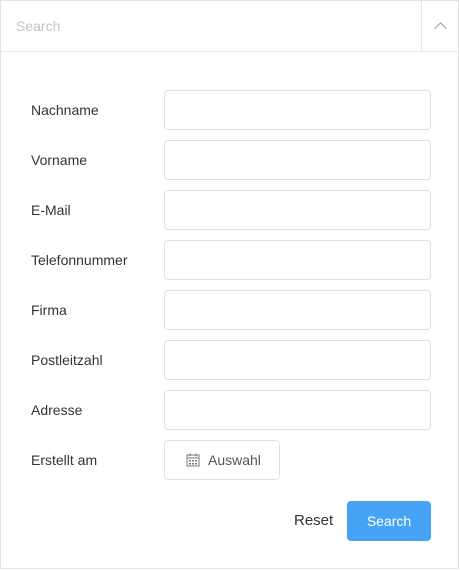 The image size is (460, 570). What do you see at coordinates (297, 260) in the screenshot?
I see `telefonnummer-input` at bounding box center [297, 260].